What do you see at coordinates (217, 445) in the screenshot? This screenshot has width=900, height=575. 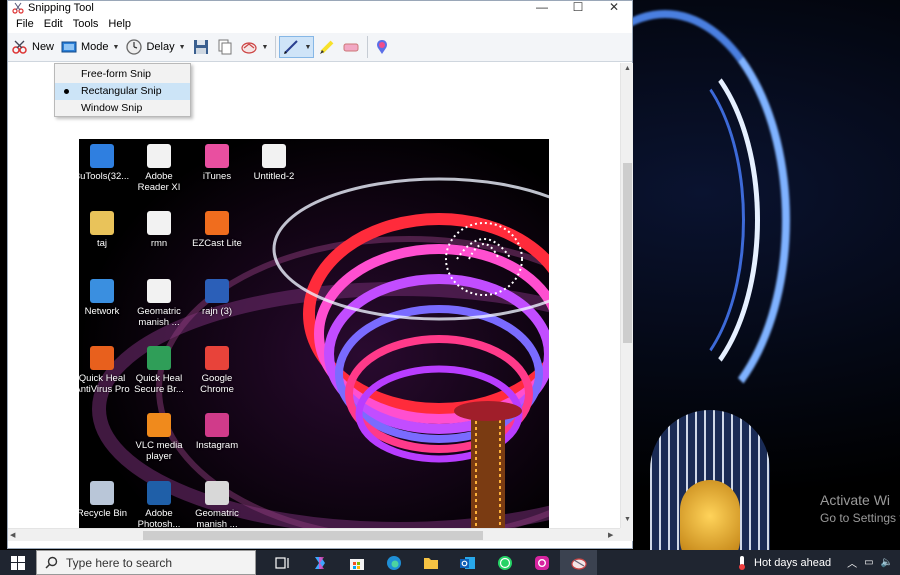 I see `shortcut-label: Instagram` at bounding box center [217, 445].